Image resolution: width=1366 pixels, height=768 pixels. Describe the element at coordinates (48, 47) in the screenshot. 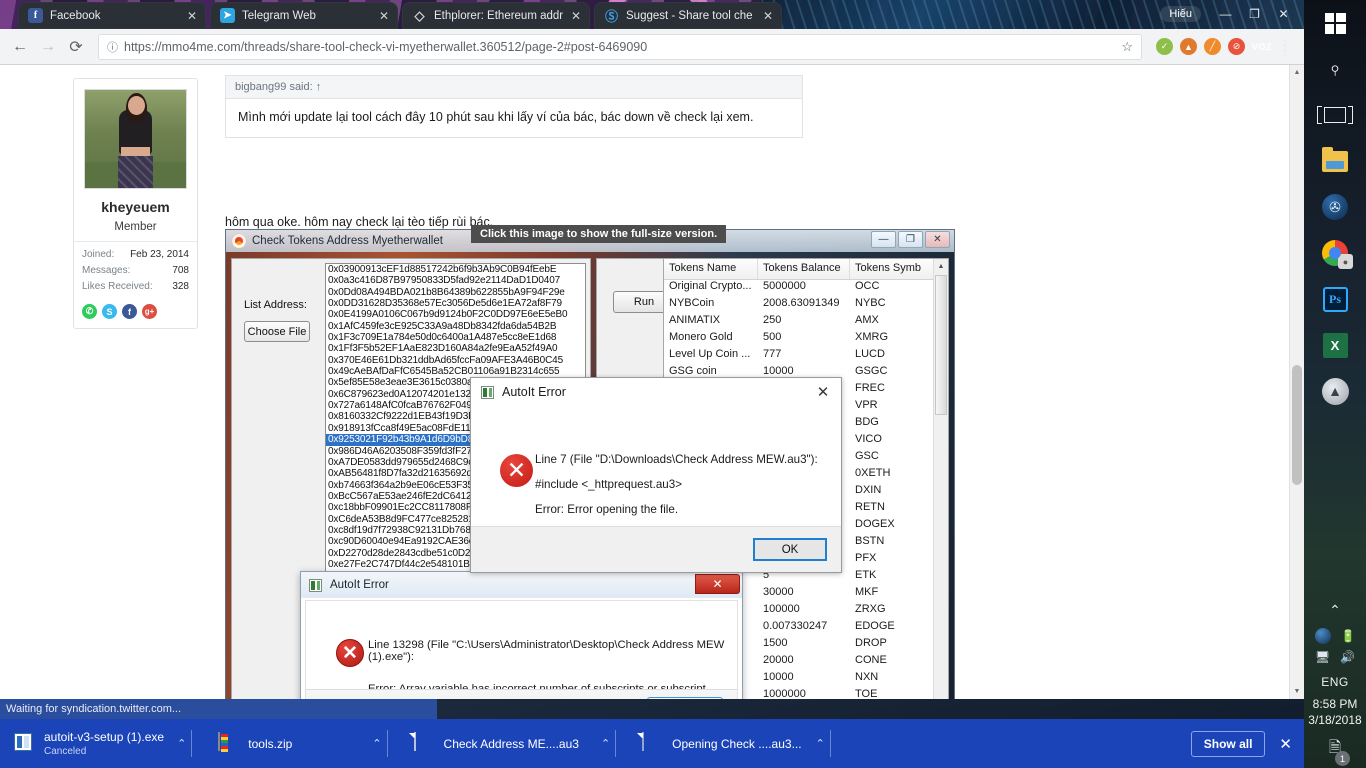

I see `forward-button: →` at that location.